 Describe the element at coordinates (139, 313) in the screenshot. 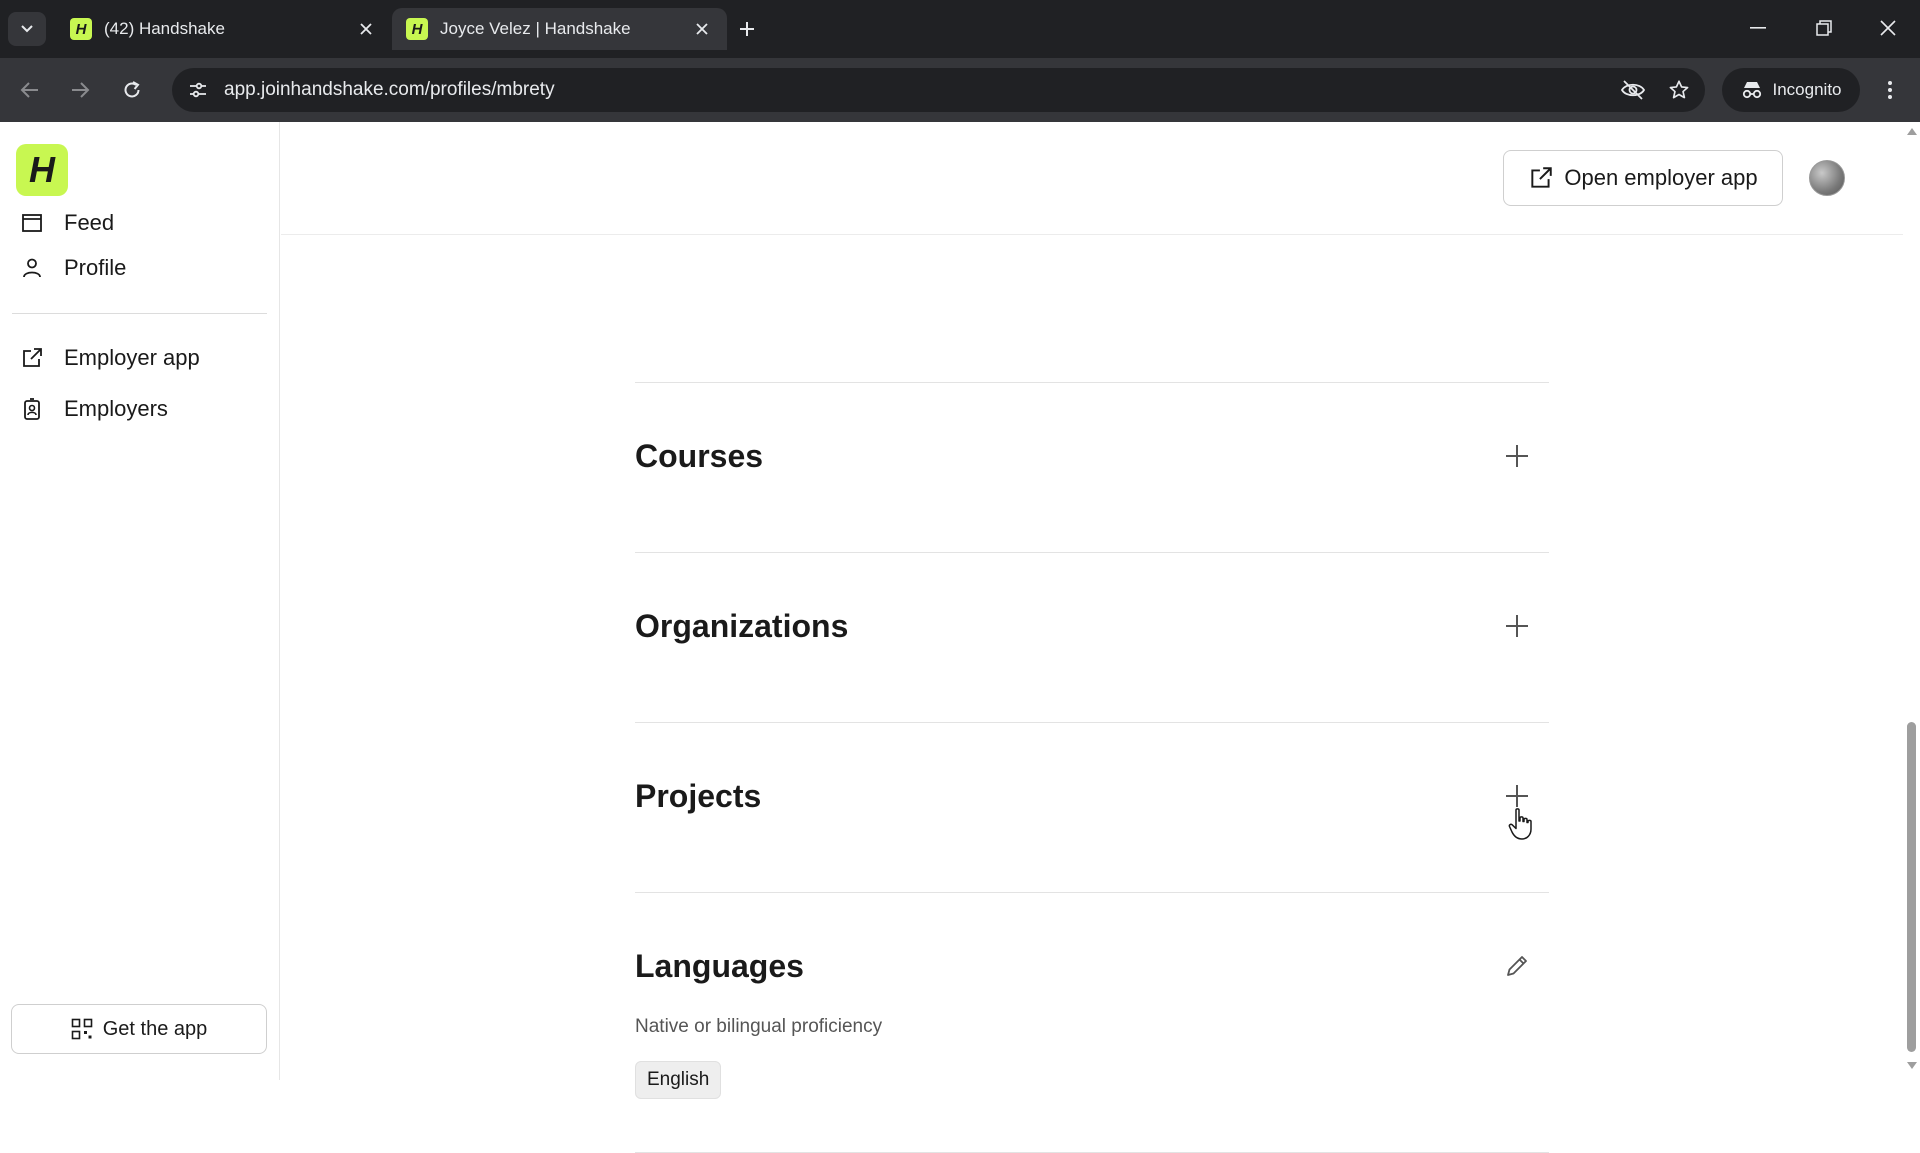

I see `sidebar-divider` at that location.